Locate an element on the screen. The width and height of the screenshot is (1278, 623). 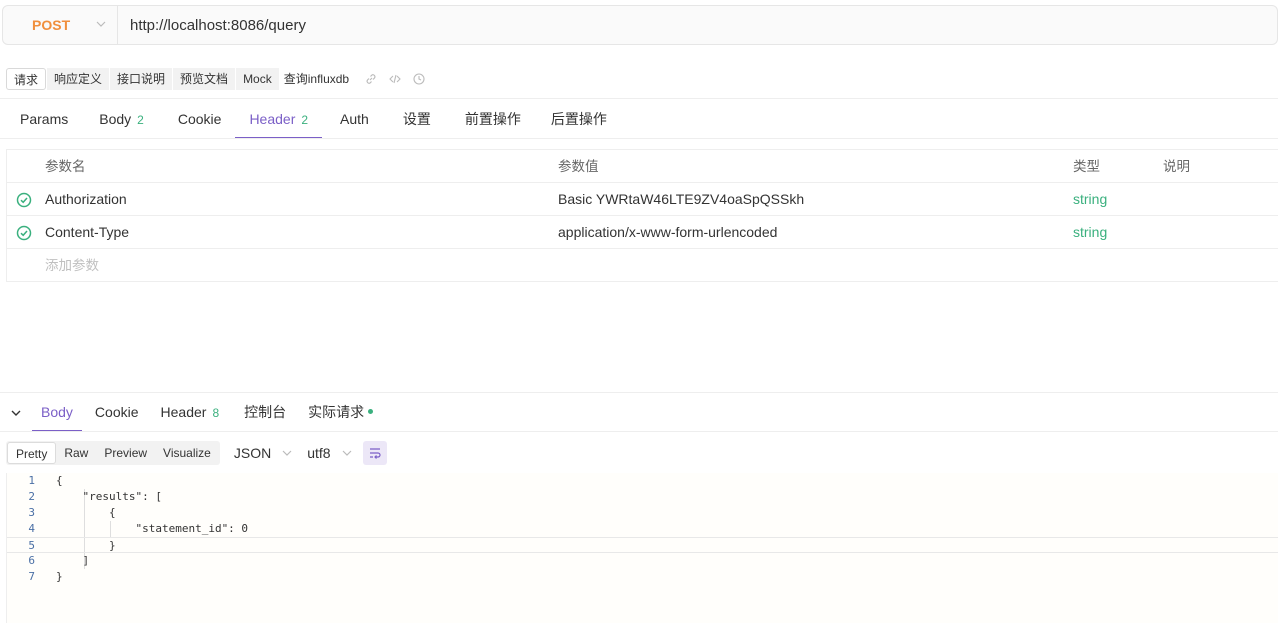
encoding-select: utf8 is located at coordinates (329, 453).